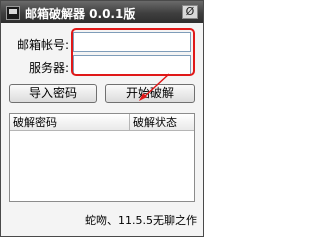 Image resolution: width=320 pixels, height=240 pixels. I want to click on column-header-status: 破解状态, so click(162, 122).